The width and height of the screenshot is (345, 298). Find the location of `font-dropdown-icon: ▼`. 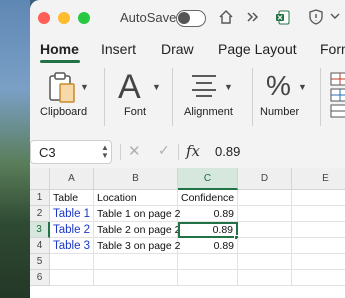

font-dropdown-icon: ▼ is located at coordinates (156, 87).